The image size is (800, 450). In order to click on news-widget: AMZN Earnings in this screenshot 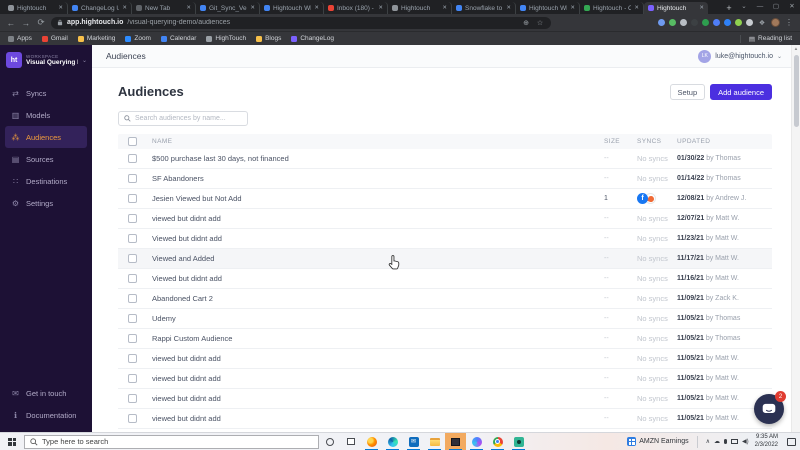, I will do `click(658, 441)`.